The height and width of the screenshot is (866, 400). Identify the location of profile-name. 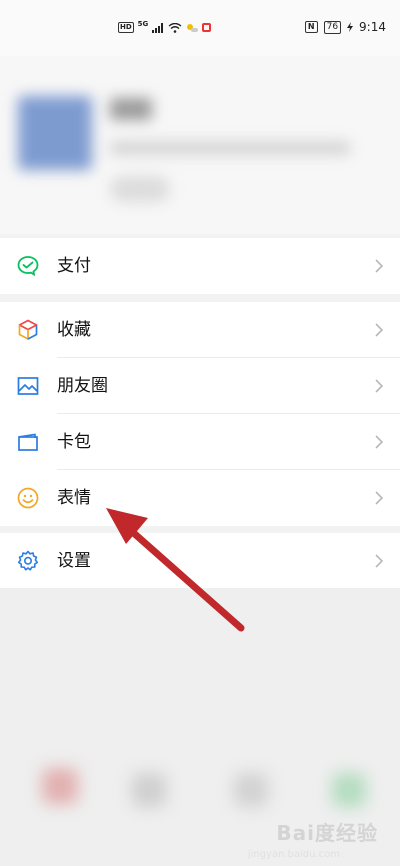
(131, 109).